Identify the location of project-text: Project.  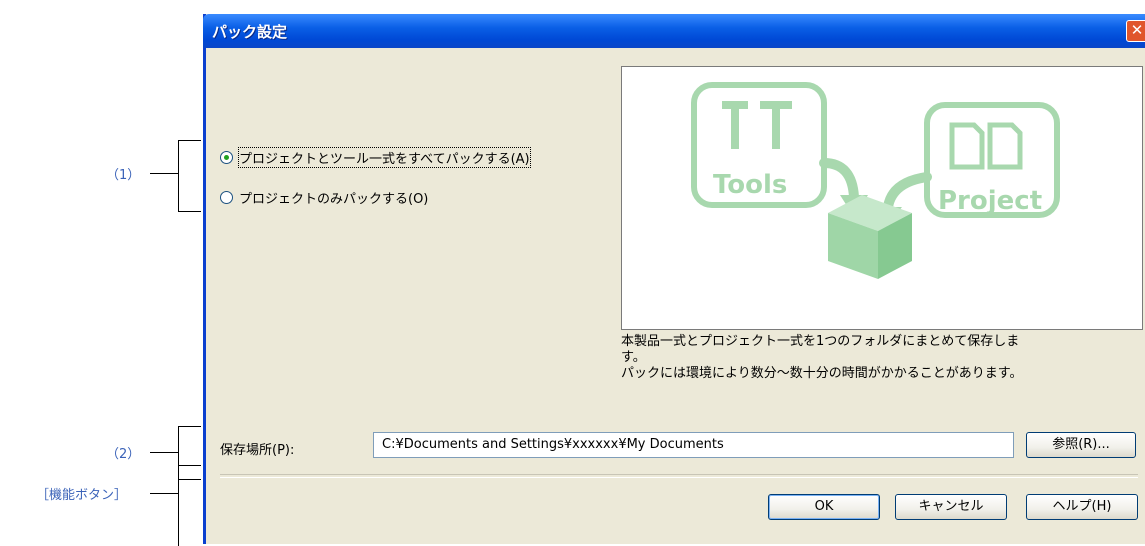
(990, 201).